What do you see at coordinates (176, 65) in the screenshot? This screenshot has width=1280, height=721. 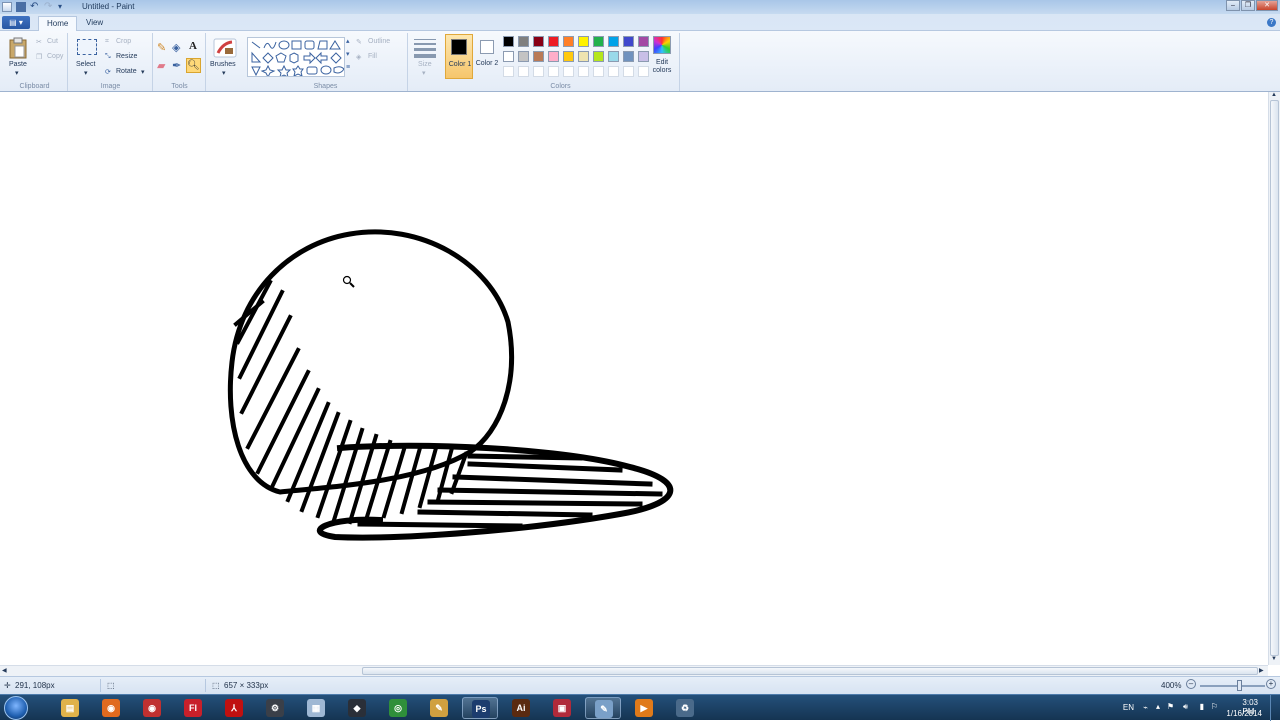 I see `color-picker-icon: ✒` at bounding box center [176, 65].